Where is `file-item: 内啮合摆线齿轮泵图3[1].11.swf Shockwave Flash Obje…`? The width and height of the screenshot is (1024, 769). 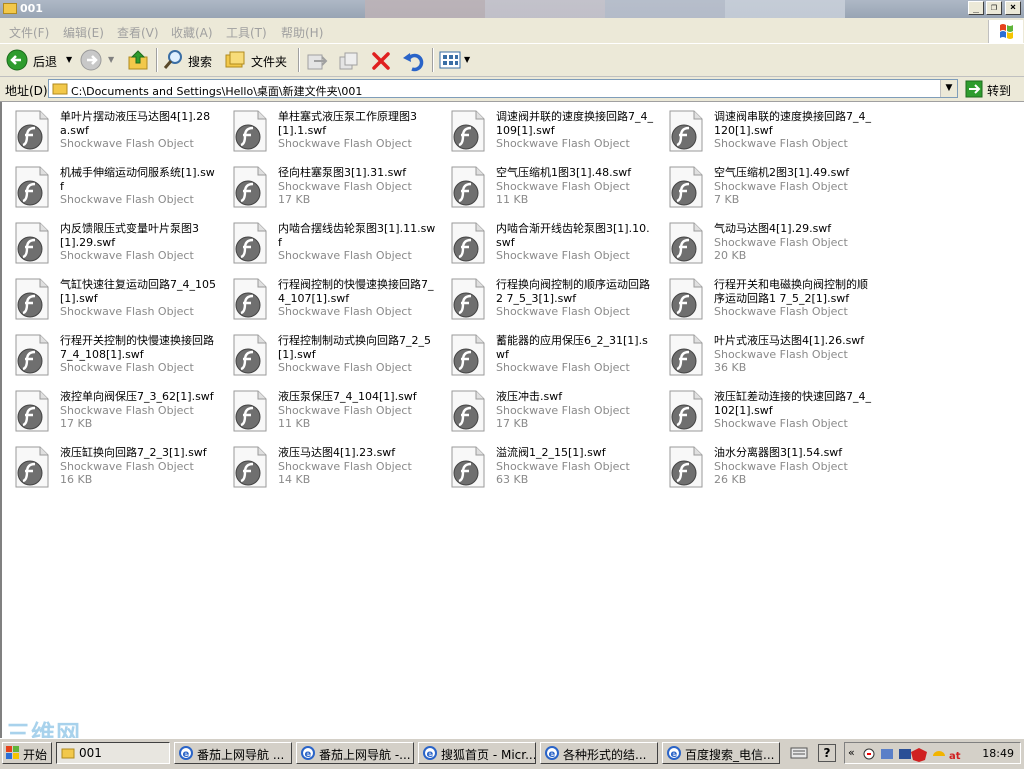
file-item: 内啮合摆线齿轮泵图3[1].11.swf Shockwave Flash Obje… is located at coordinates (328, 245).